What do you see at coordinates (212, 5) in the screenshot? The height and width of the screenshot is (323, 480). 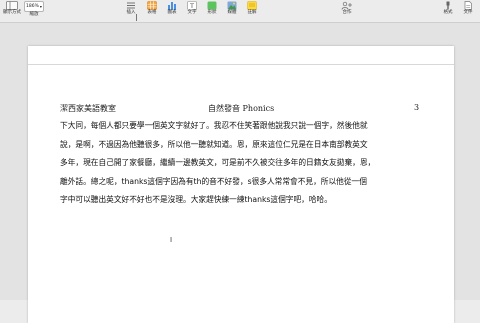 I see `shape-icon` at bounding box center [212, 5].